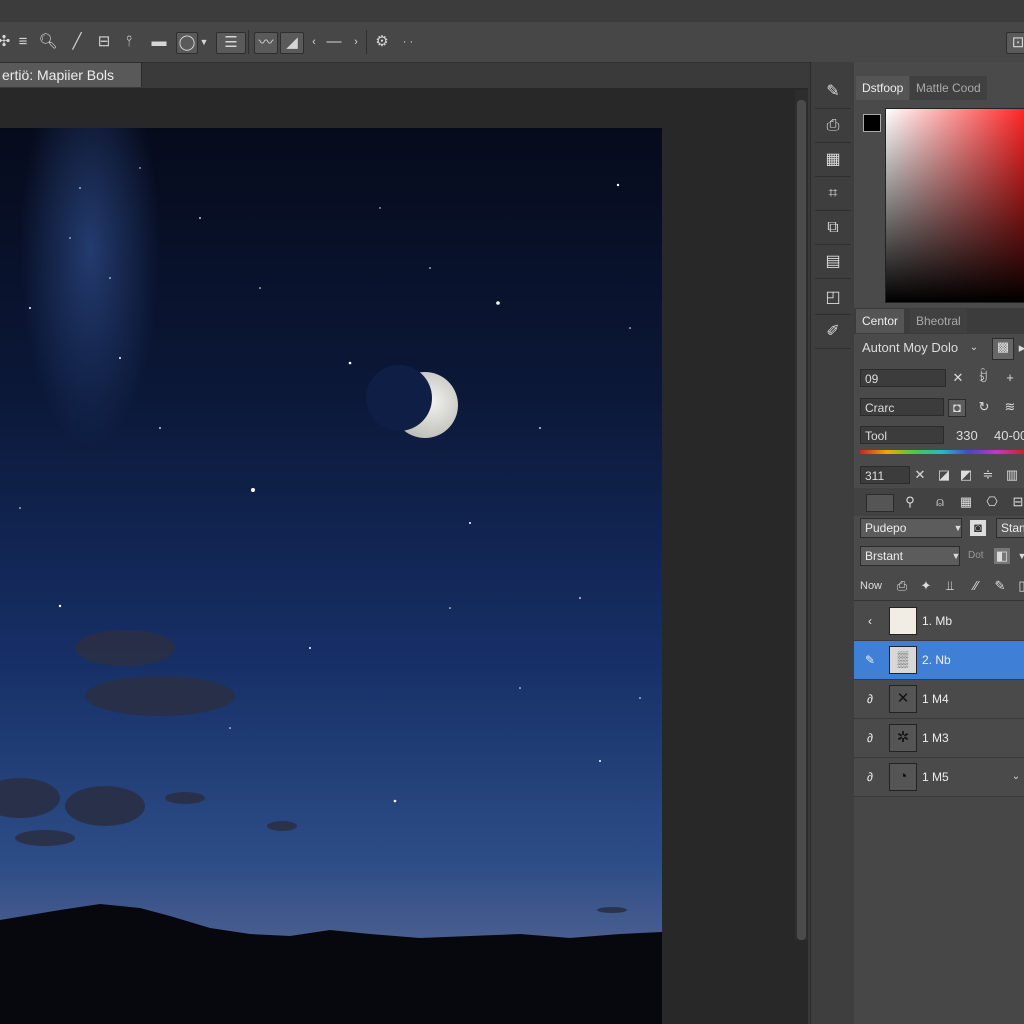  What do you see at coordinates (801, 520) in the screenshot?
I see `scrollbar-thumb` at bounding box center [801, 520].